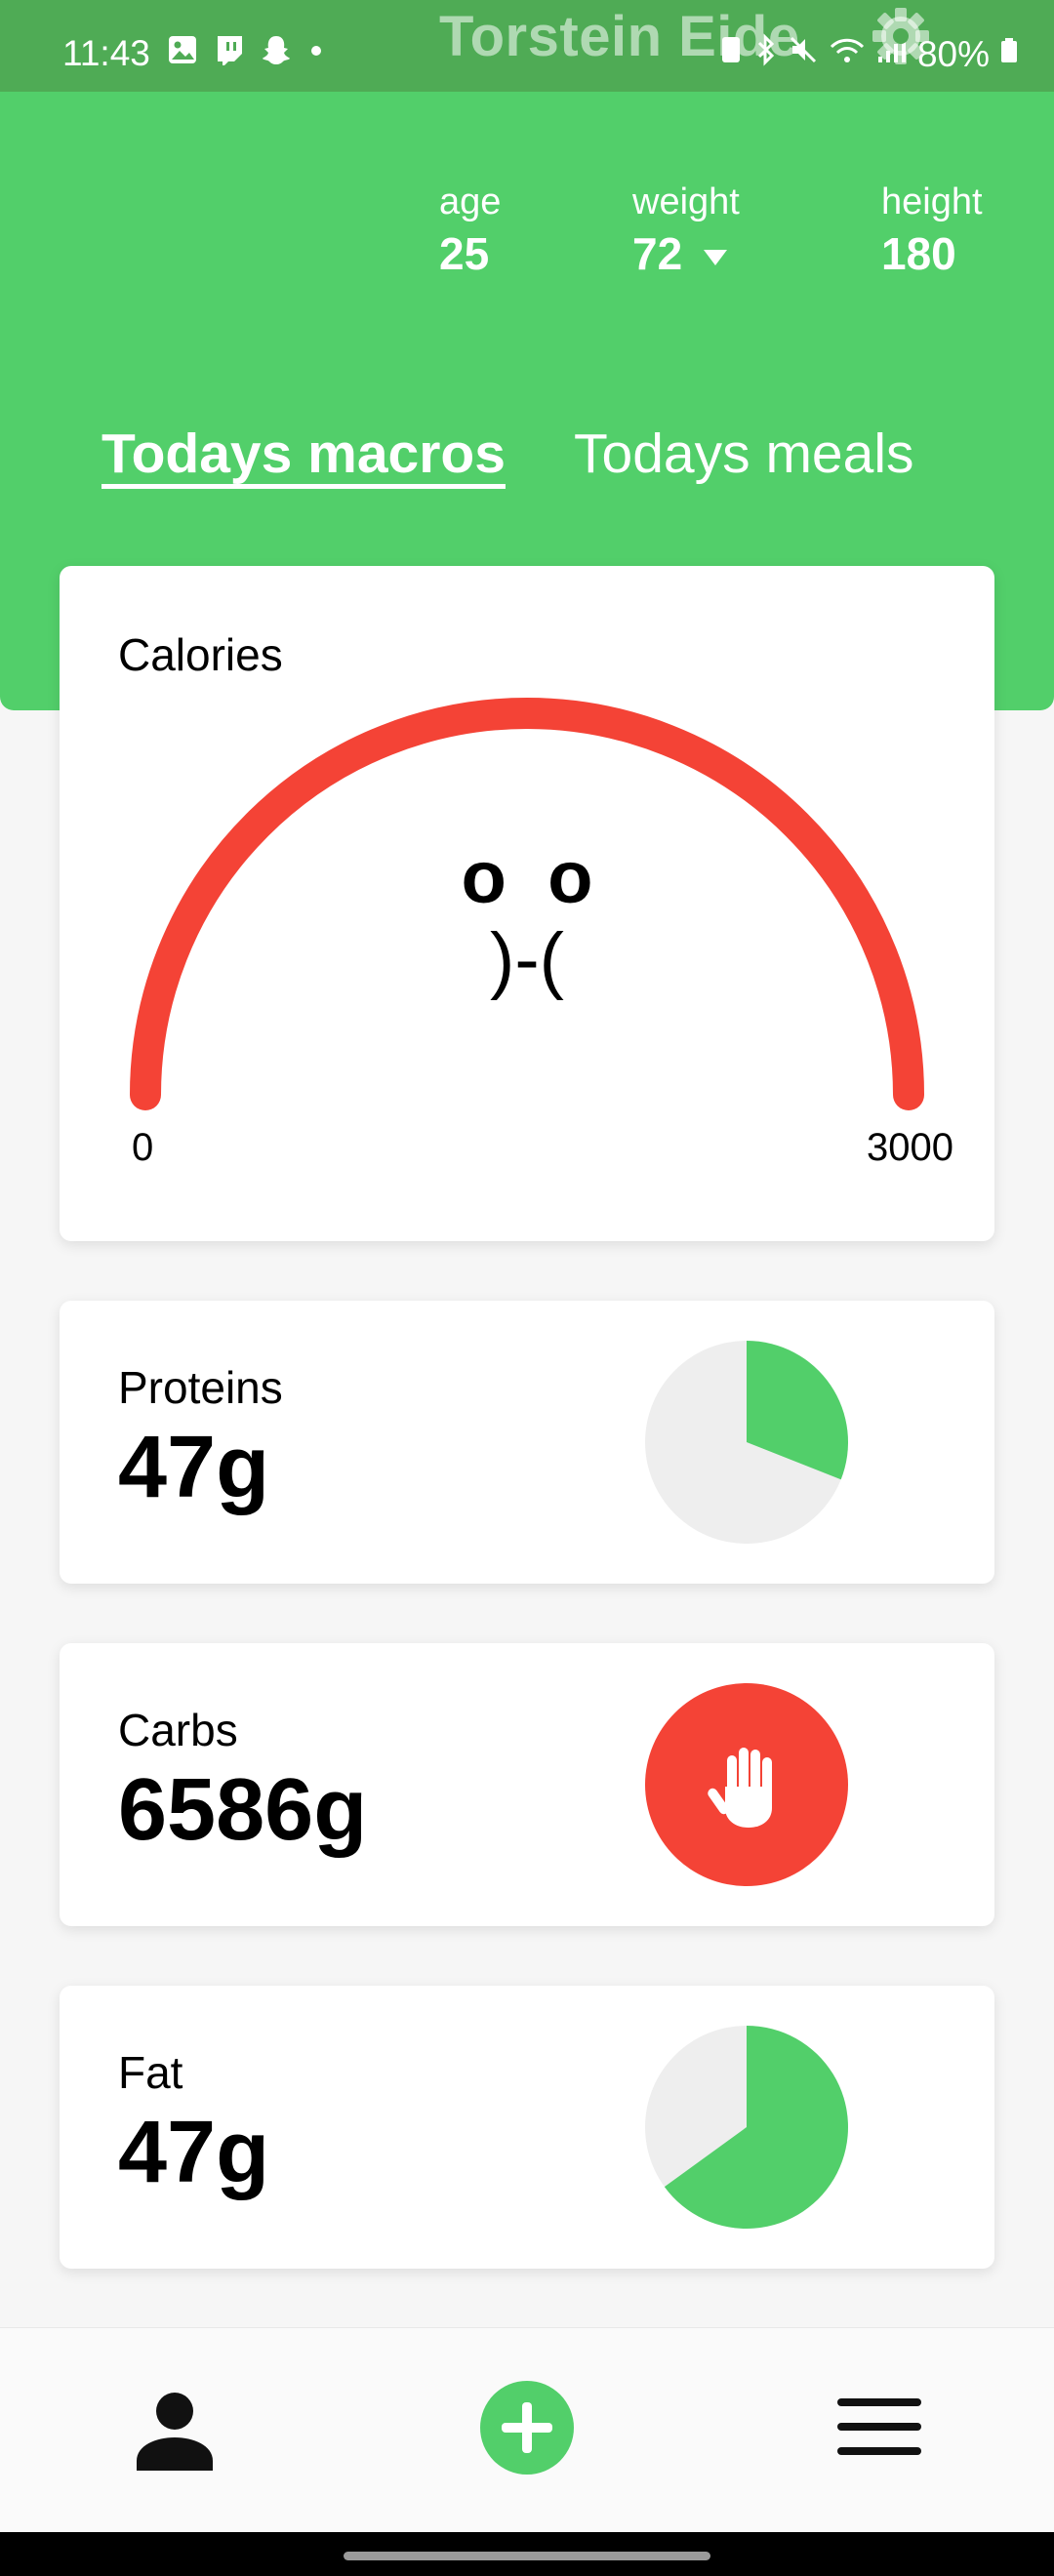 Image resolution: width=1054 pixels, height=2576 pixels. Describe the element at coordinates (464, 253) in the screenshot. I see `age-value: 25` at that location.